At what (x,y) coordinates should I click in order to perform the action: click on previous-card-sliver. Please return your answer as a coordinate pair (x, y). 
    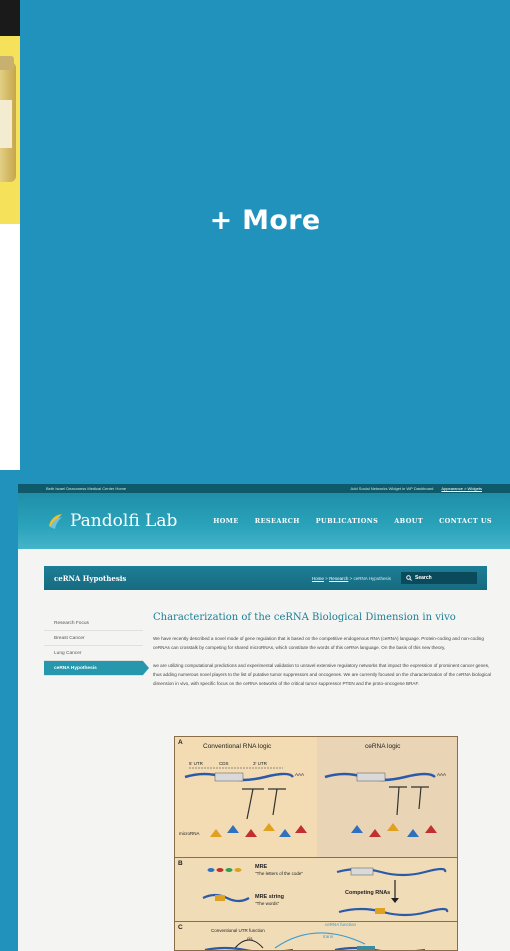
    Looking at the image, I should click on (10, 235).